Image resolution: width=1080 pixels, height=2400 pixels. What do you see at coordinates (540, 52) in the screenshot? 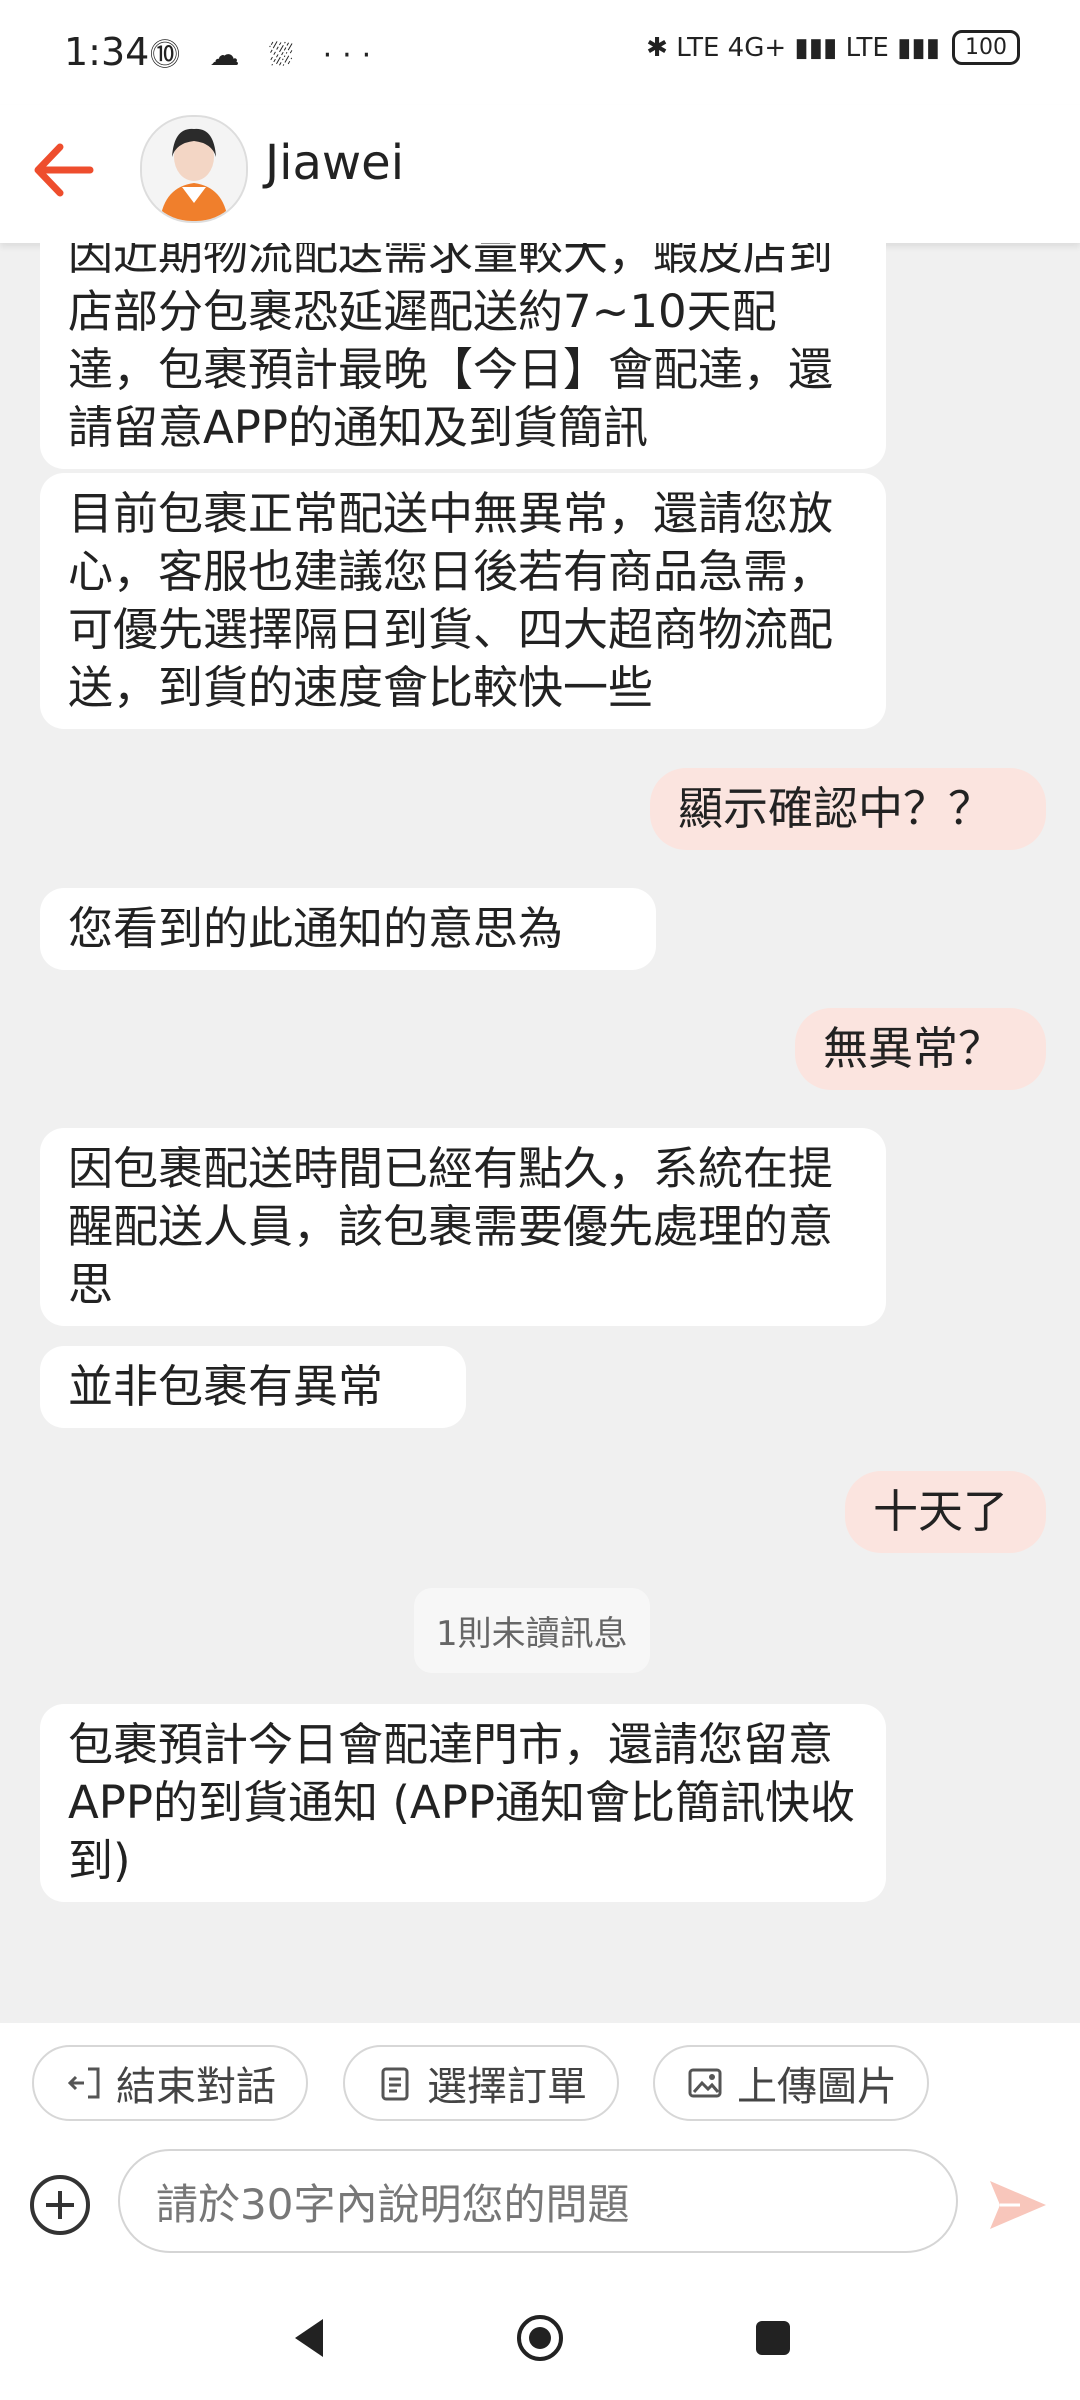
I see `status-bar: 1:34 ⓾ ☁ ⛆ ··· ✱ LTE 4G+ ▮▮▮ LTE ▮▮▮ 100` at bounding box center [540, 52].